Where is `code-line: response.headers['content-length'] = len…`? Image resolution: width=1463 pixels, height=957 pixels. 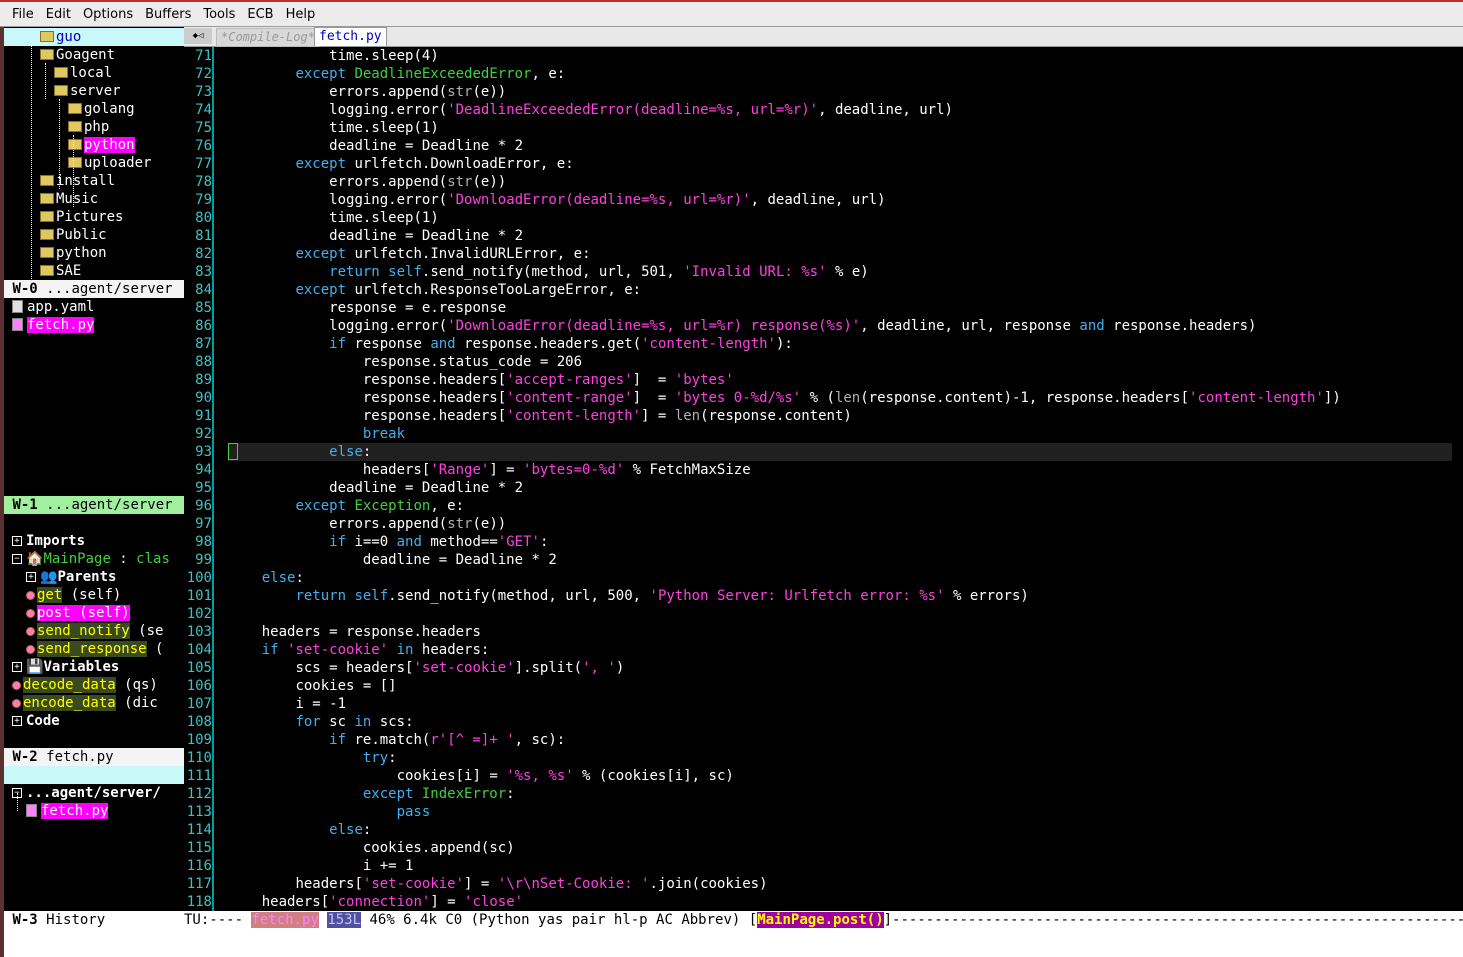 code-line: response.headers['content-length'] = len… is located at coordinates (840, 416).